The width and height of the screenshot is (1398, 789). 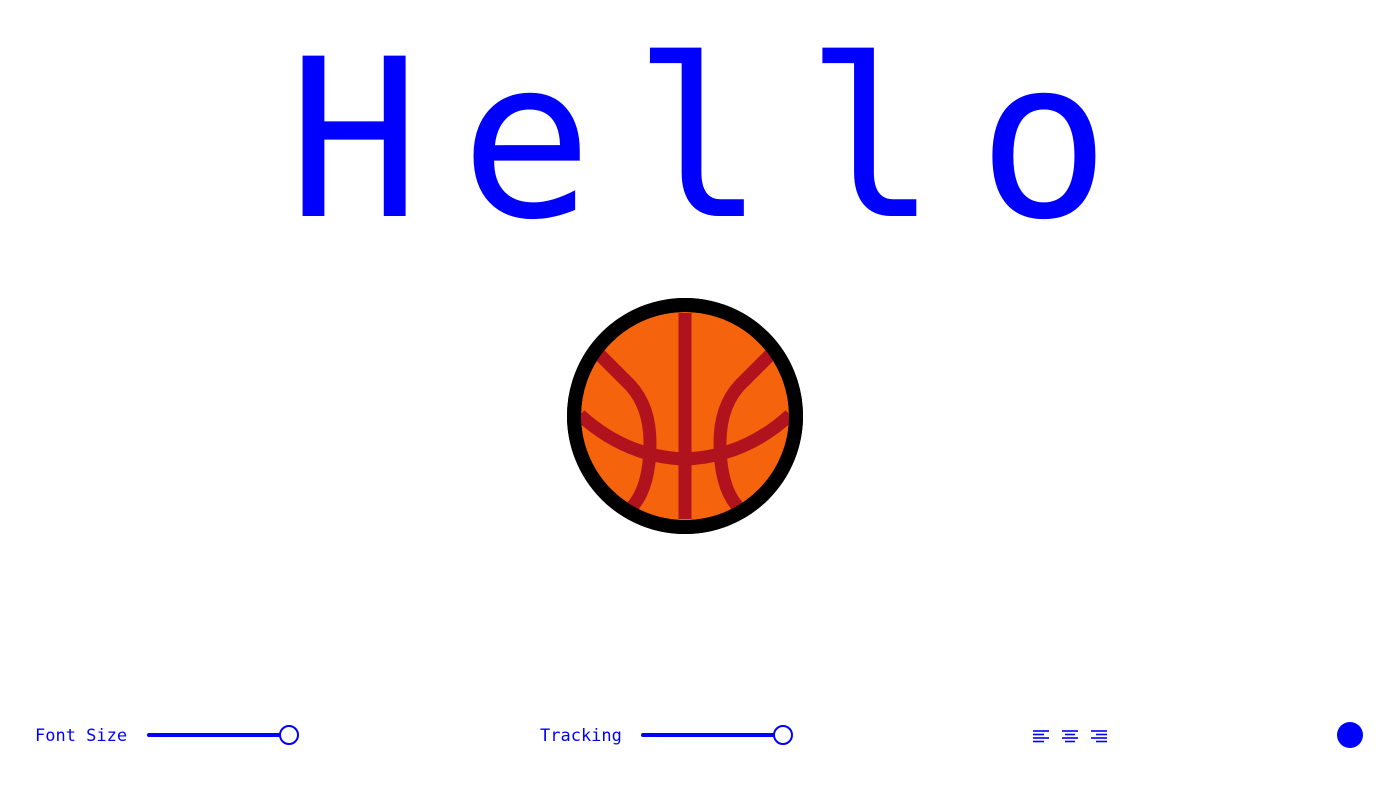 I want to click on tracking-slider, so click(x=723, y=735).